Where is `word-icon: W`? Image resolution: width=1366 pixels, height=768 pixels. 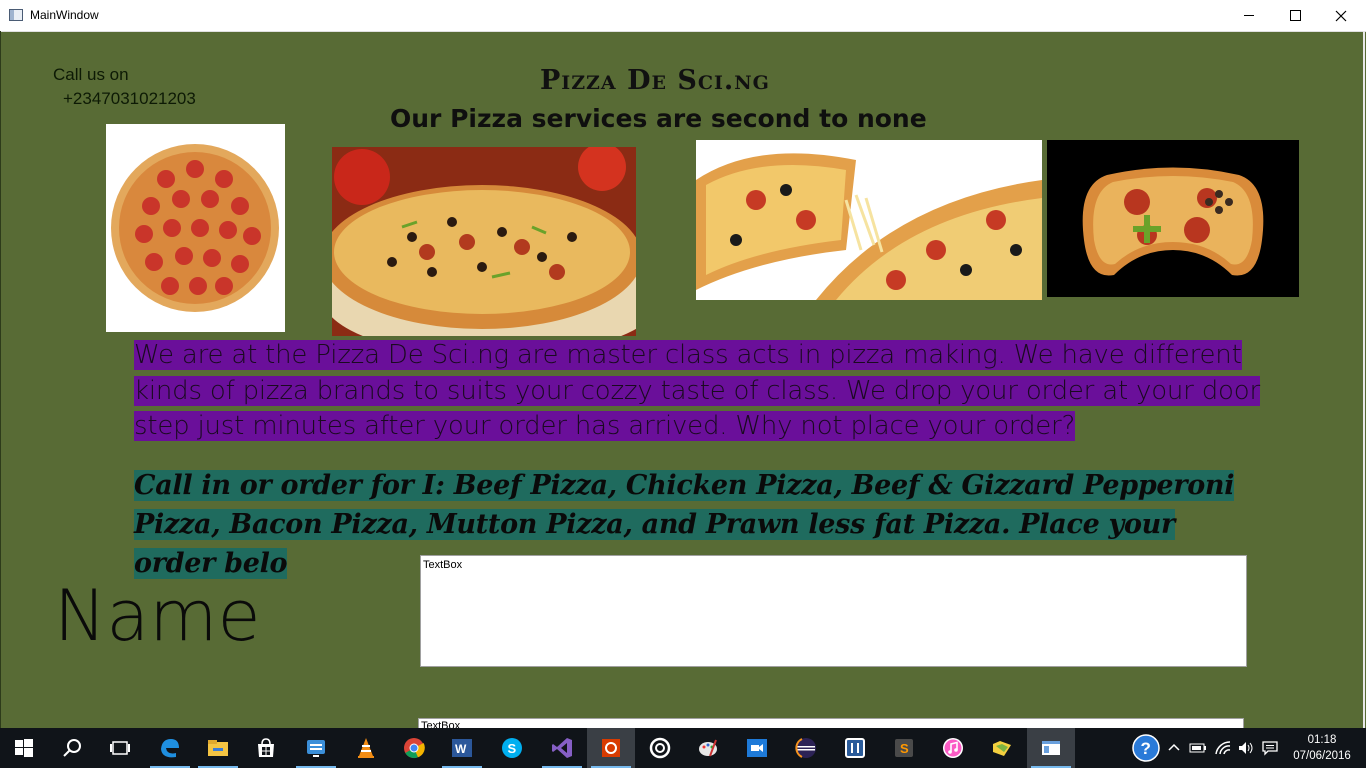
word-icon: W is located at coordinates (462, 748).